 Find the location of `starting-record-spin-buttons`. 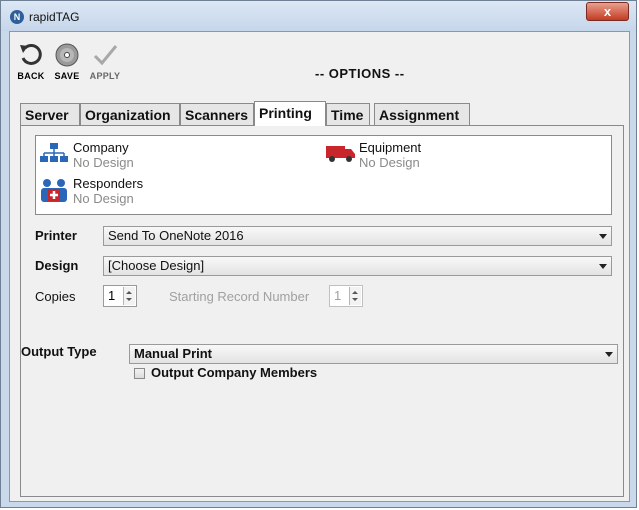

starting-record-spin-buttons is located at coordinates (355, 296).